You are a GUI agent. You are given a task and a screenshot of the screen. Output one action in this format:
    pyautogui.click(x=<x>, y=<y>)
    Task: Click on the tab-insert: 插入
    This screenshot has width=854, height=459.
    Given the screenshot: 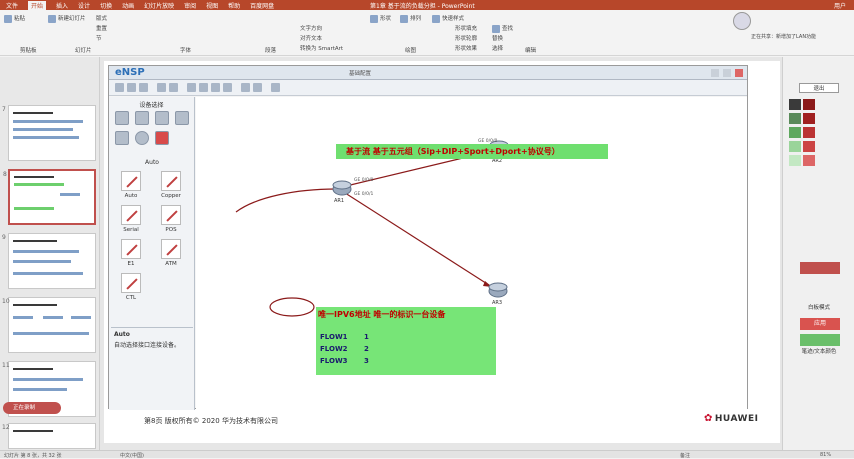 What is the action you would take?
    pyautogui.click(x=62, y=5)
    